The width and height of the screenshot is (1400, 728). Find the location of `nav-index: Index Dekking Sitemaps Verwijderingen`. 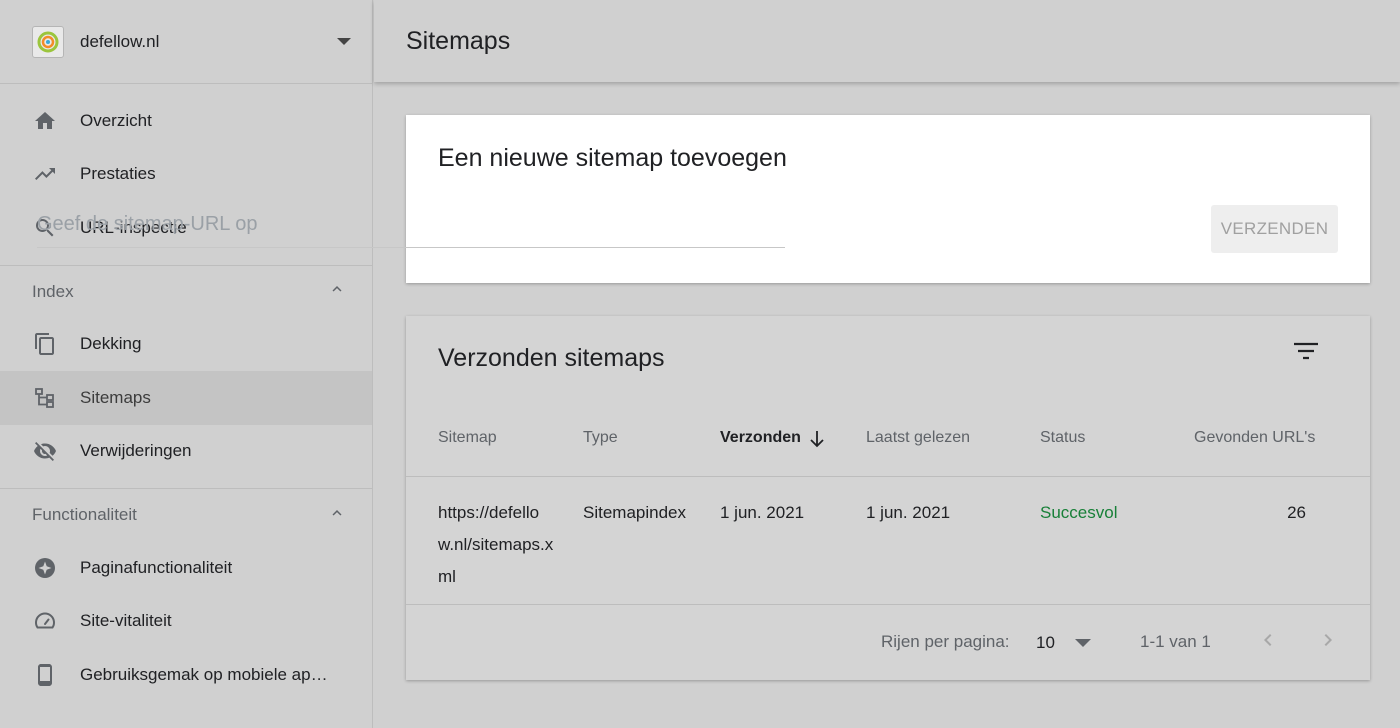

nav-index: Index Dekking Sitemaps Verwijderingen is located at coordinates (186, 377).